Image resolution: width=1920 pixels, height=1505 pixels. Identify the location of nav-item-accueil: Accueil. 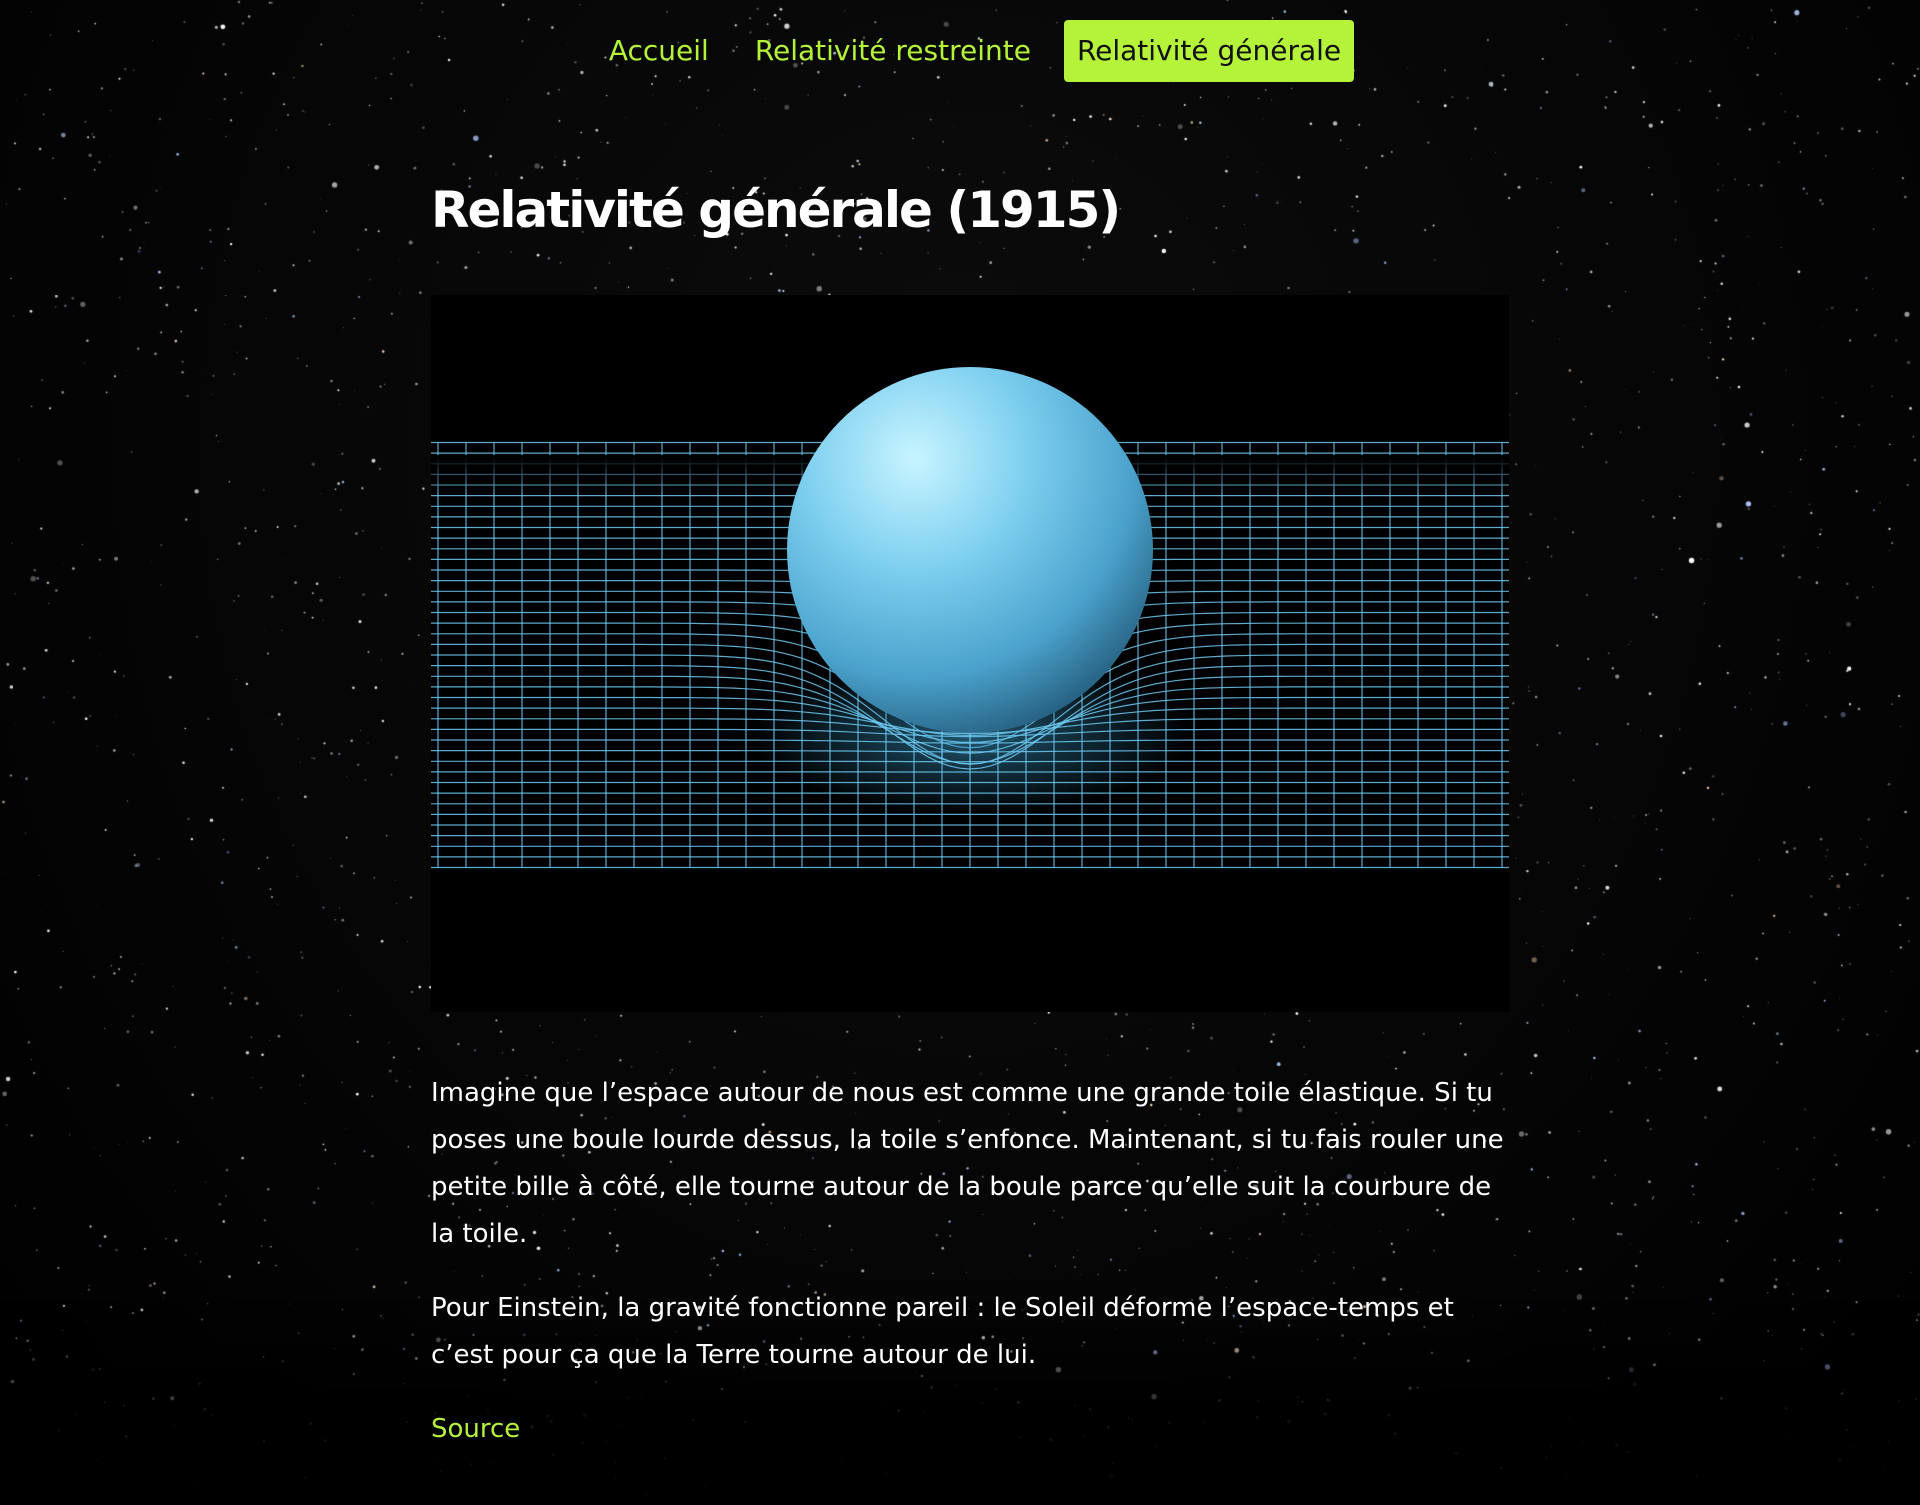
(659, 51).